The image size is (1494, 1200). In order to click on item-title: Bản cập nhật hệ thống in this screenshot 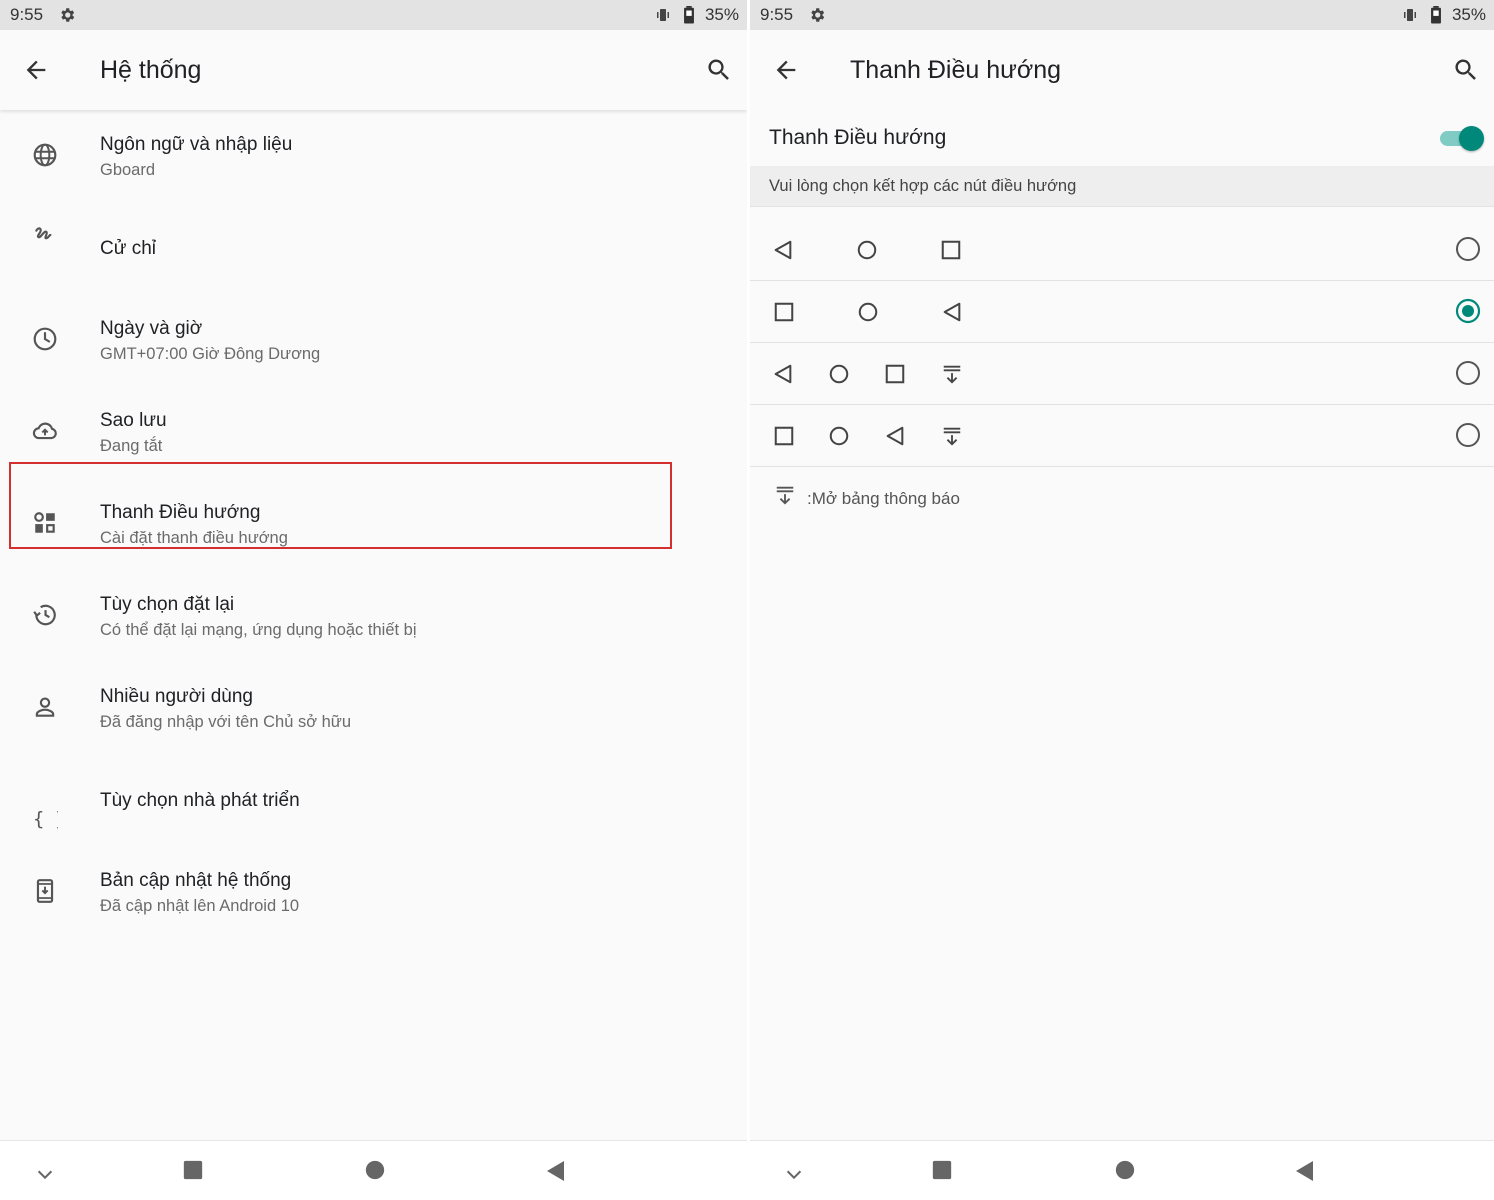, I will do `click(196, 880)`.